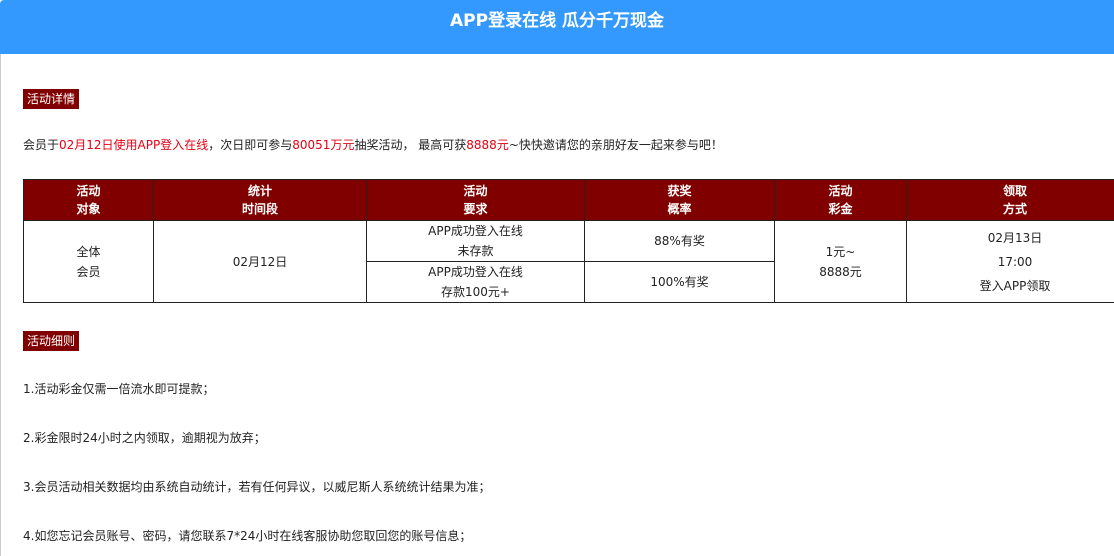 This screenshot has height=556, width=1114. I want to click on left-border, so click(0, 305).